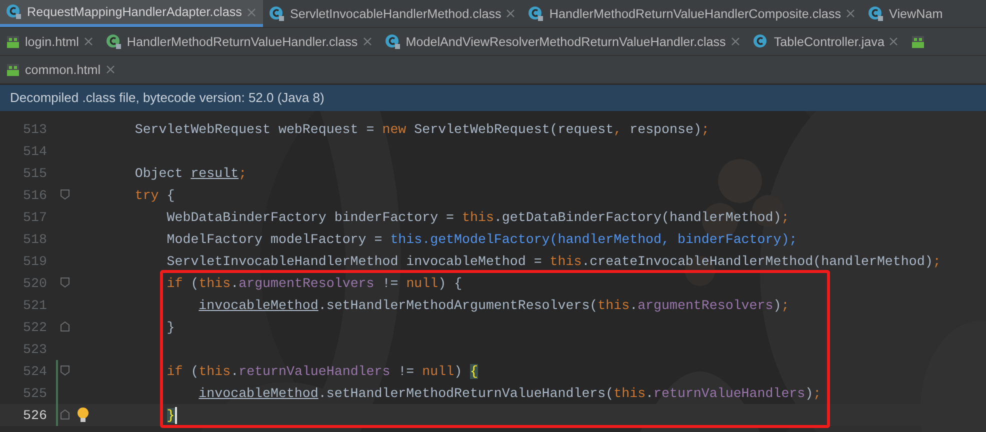 The image size is (986, 432). I want to click on line-number: 515, so click(34, 173).